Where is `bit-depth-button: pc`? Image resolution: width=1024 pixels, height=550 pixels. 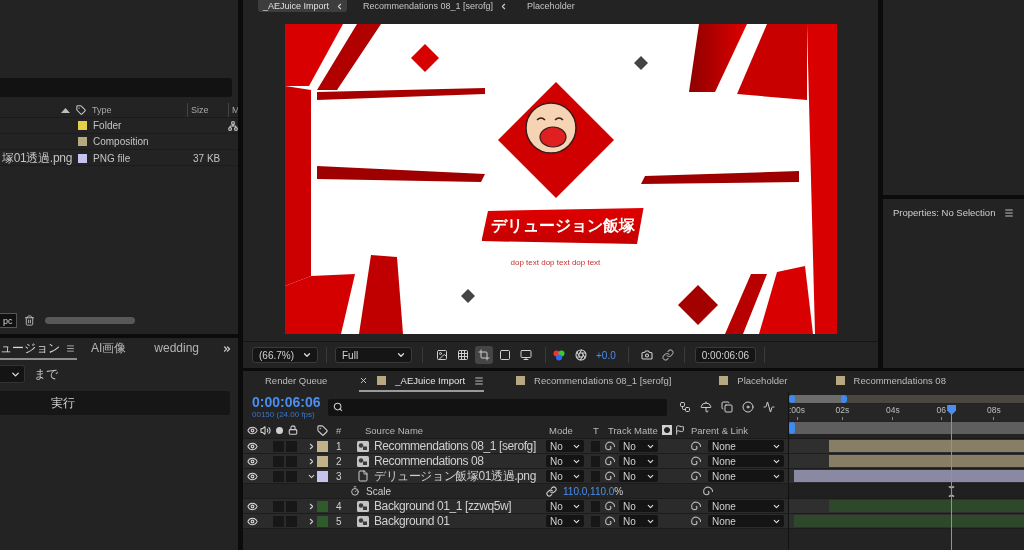 bit-depth-button: pc is located at coordinates (8, 320).